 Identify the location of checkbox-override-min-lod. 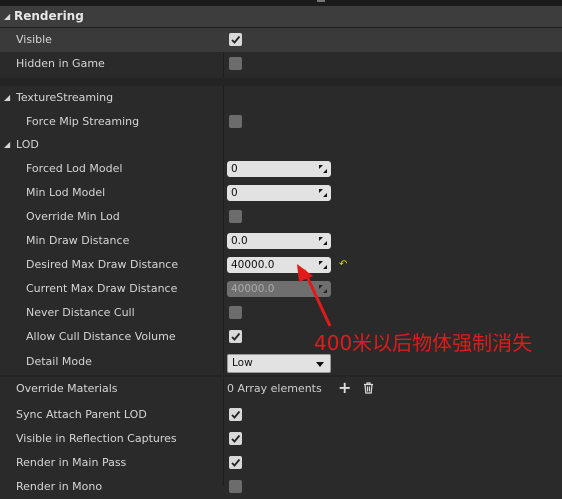
(235, 216).